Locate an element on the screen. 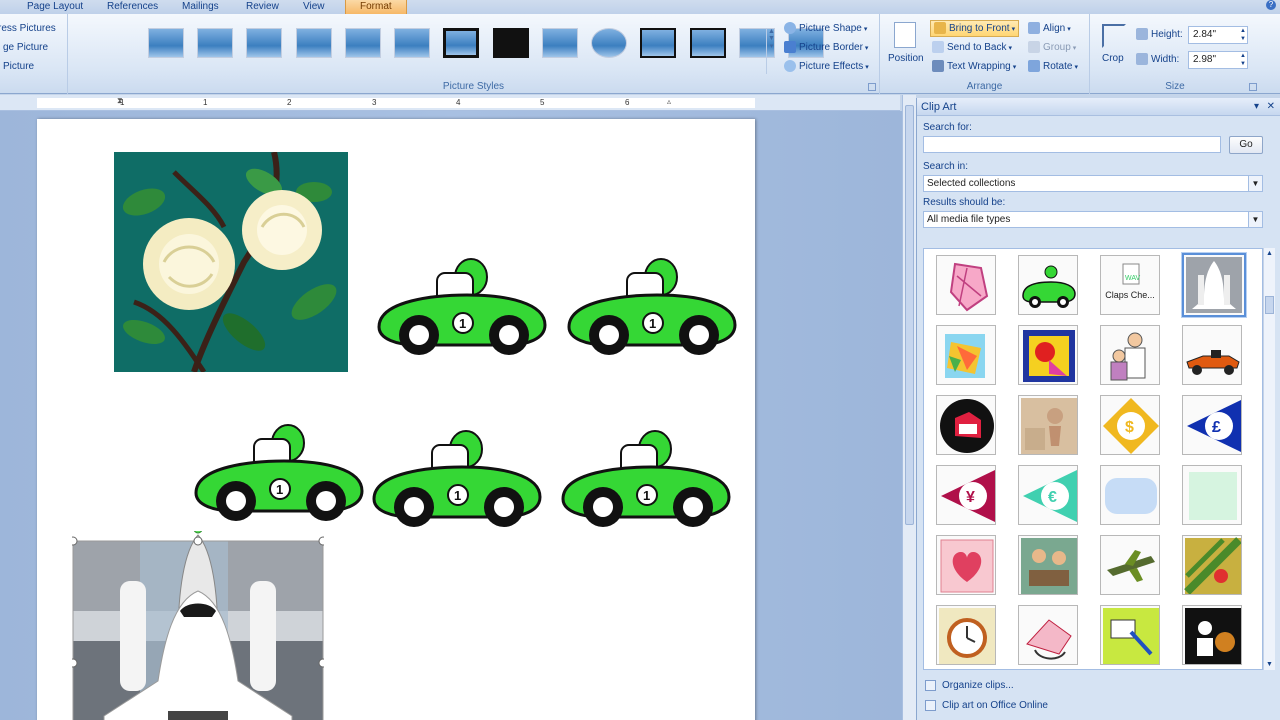 This screenshot has height=720, width=1280. crop-icon is located at coordinates (1114, 36).